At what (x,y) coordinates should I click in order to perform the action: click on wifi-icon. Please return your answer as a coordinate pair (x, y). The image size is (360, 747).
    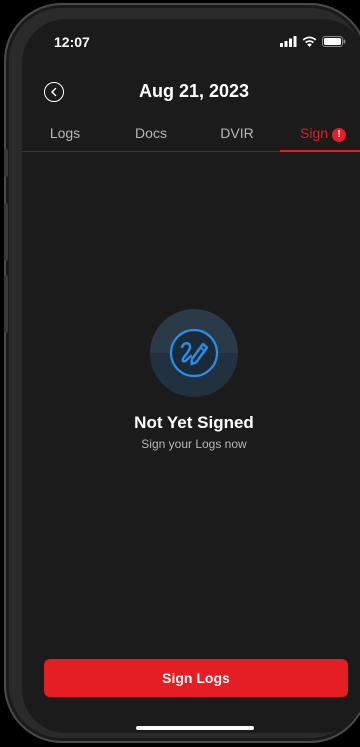
    Looking at the image, I should click on (309, 41).